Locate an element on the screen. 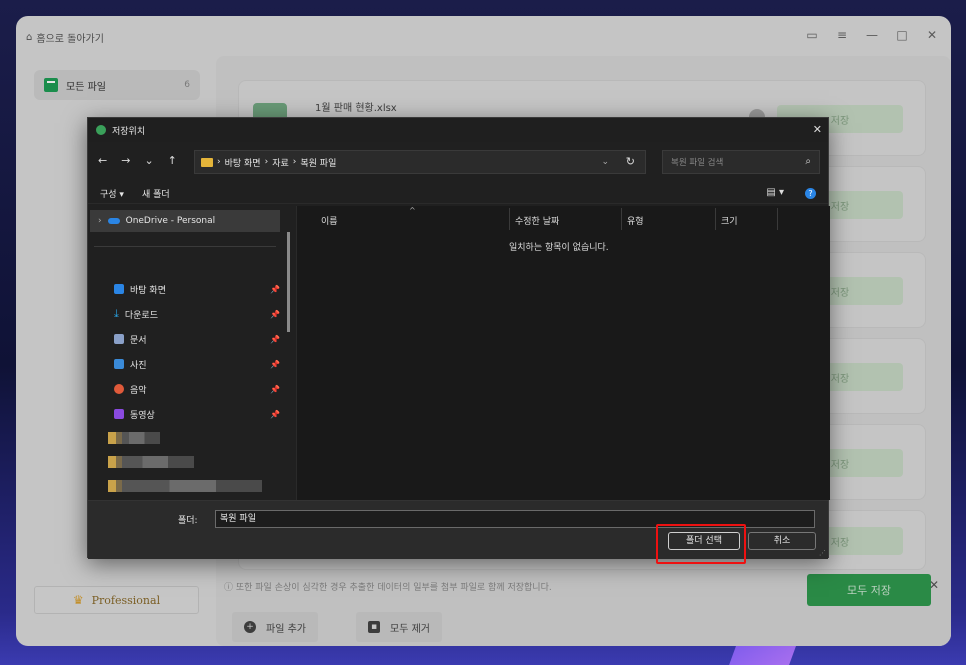 The height and width of the screenshot is (665, 966). app-icon is located at coordinates (101, 130).